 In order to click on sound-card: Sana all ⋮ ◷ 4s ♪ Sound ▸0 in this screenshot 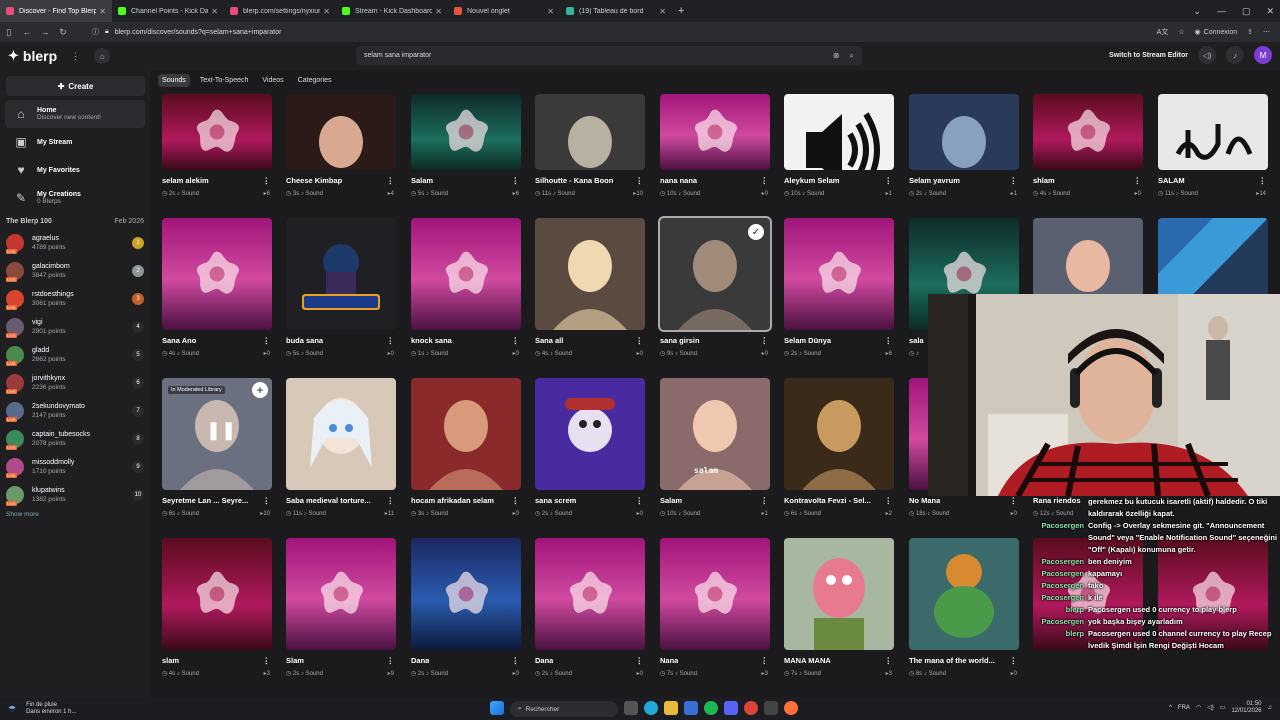, I will do `click(591, 287)`.